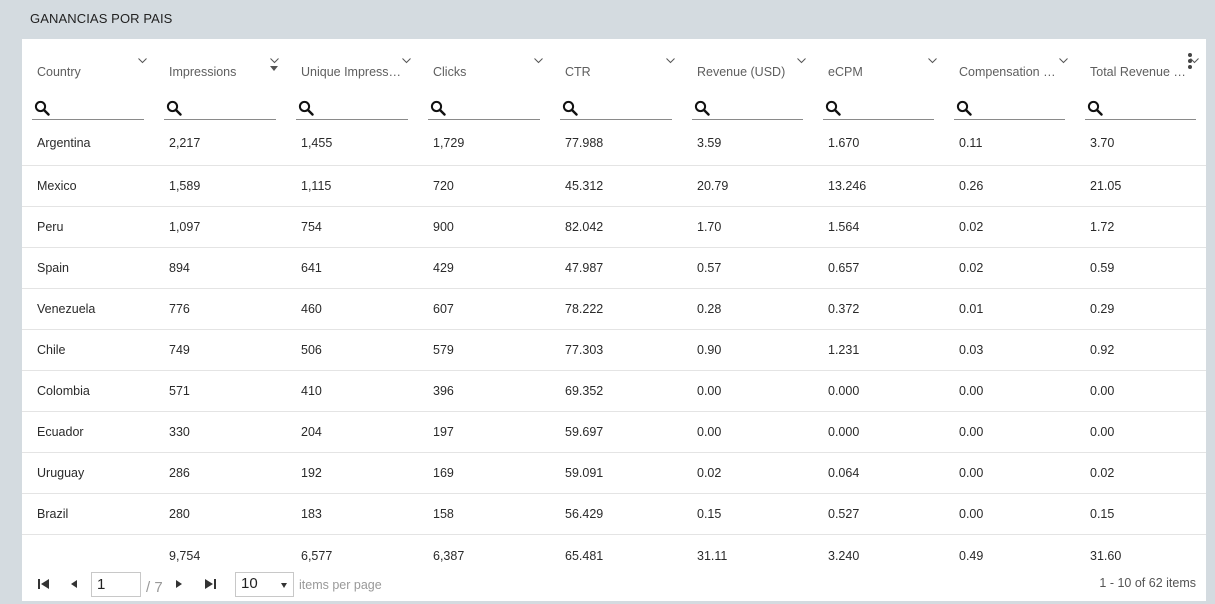  I want to click on column-header-label: Clicks, so click(450, 72).